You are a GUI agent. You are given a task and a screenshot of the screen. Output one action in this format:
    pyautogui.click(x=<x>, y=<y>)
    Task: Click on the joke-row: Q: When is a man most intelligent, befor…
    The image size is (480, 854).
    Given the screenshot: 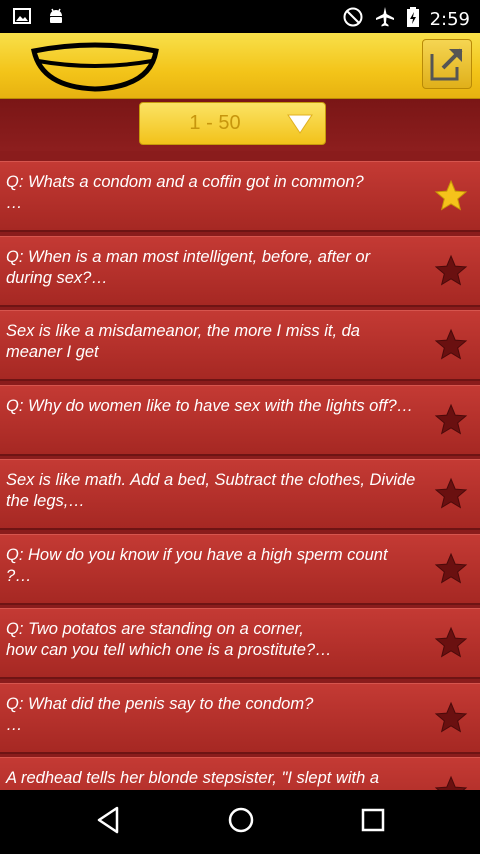 What is the action you would take?
    pyautogui.click(x=240, y=271)
    